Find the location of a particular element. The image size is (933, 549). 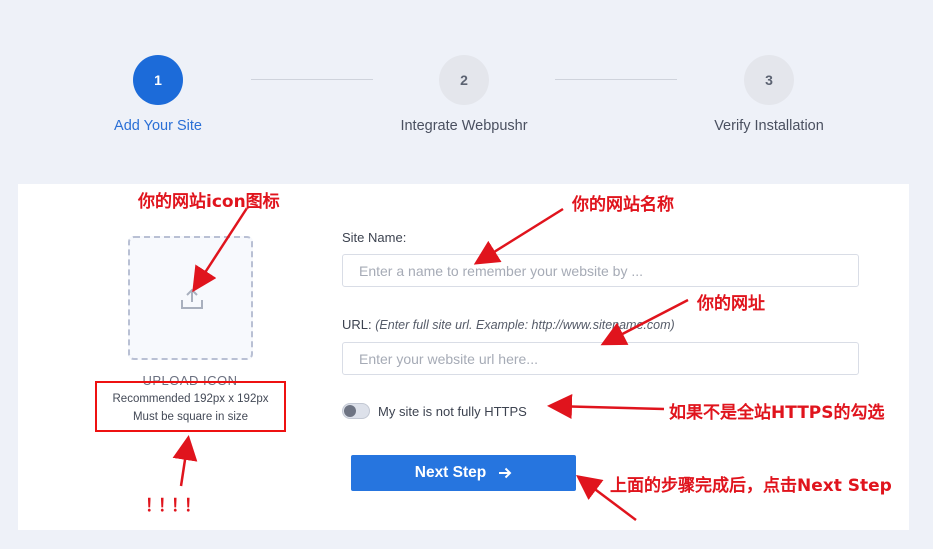

annotation-exclaim: ！！！！ is located at coordinates (173, 506).